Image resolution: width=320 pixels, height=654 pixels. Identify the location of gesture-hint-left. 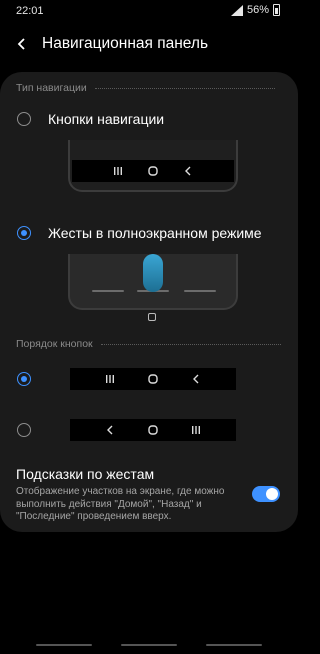
(108, 291).